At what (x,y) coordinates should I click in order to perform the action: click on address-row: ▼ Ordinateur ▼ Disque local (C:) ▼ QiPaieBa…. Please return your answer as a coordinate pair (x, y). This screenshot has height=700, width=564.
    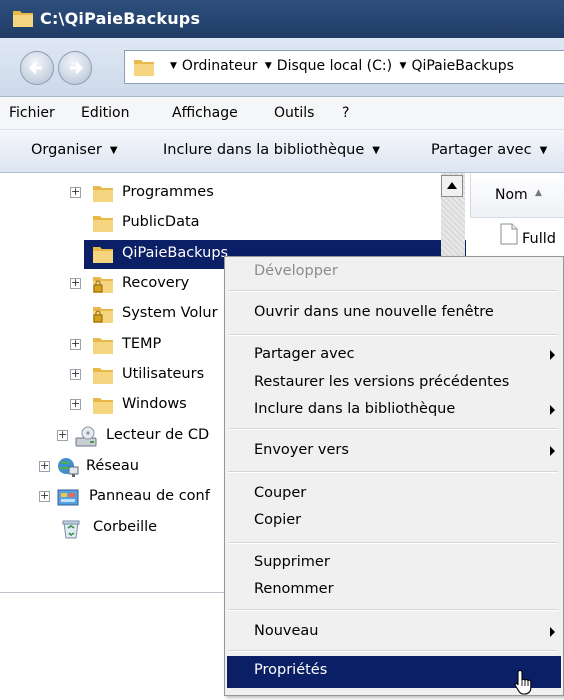
    Looking at the image, I should click on (282, 67).